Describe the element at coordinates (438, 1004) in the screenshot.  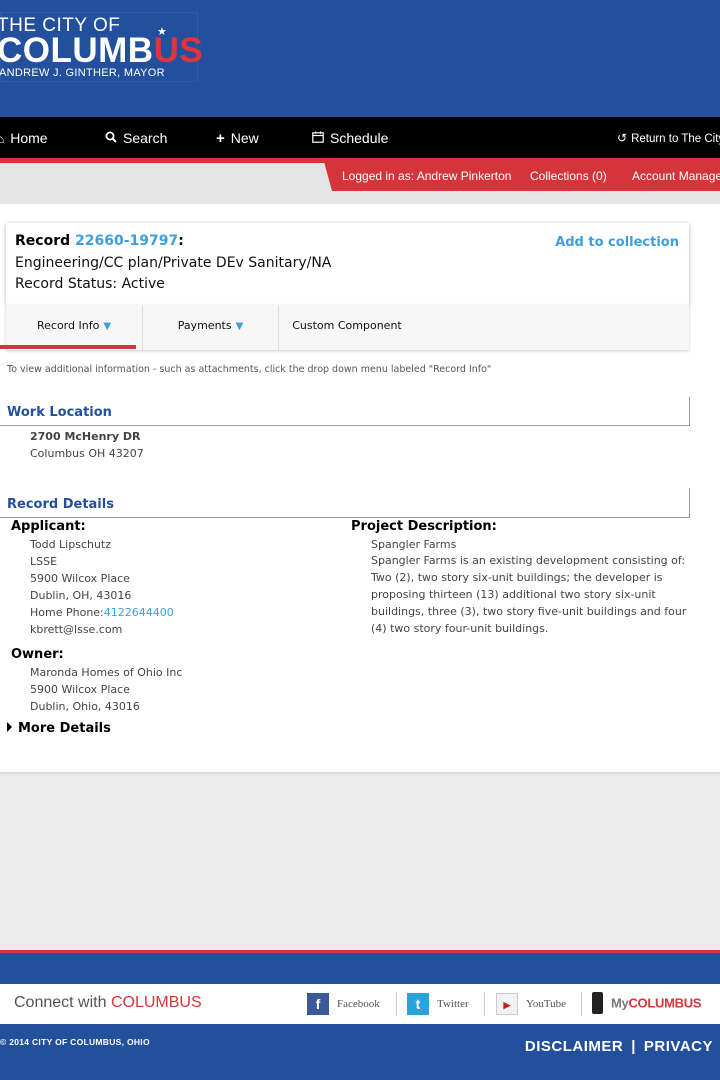
I see `twitter-link: t Twitter` at that location.